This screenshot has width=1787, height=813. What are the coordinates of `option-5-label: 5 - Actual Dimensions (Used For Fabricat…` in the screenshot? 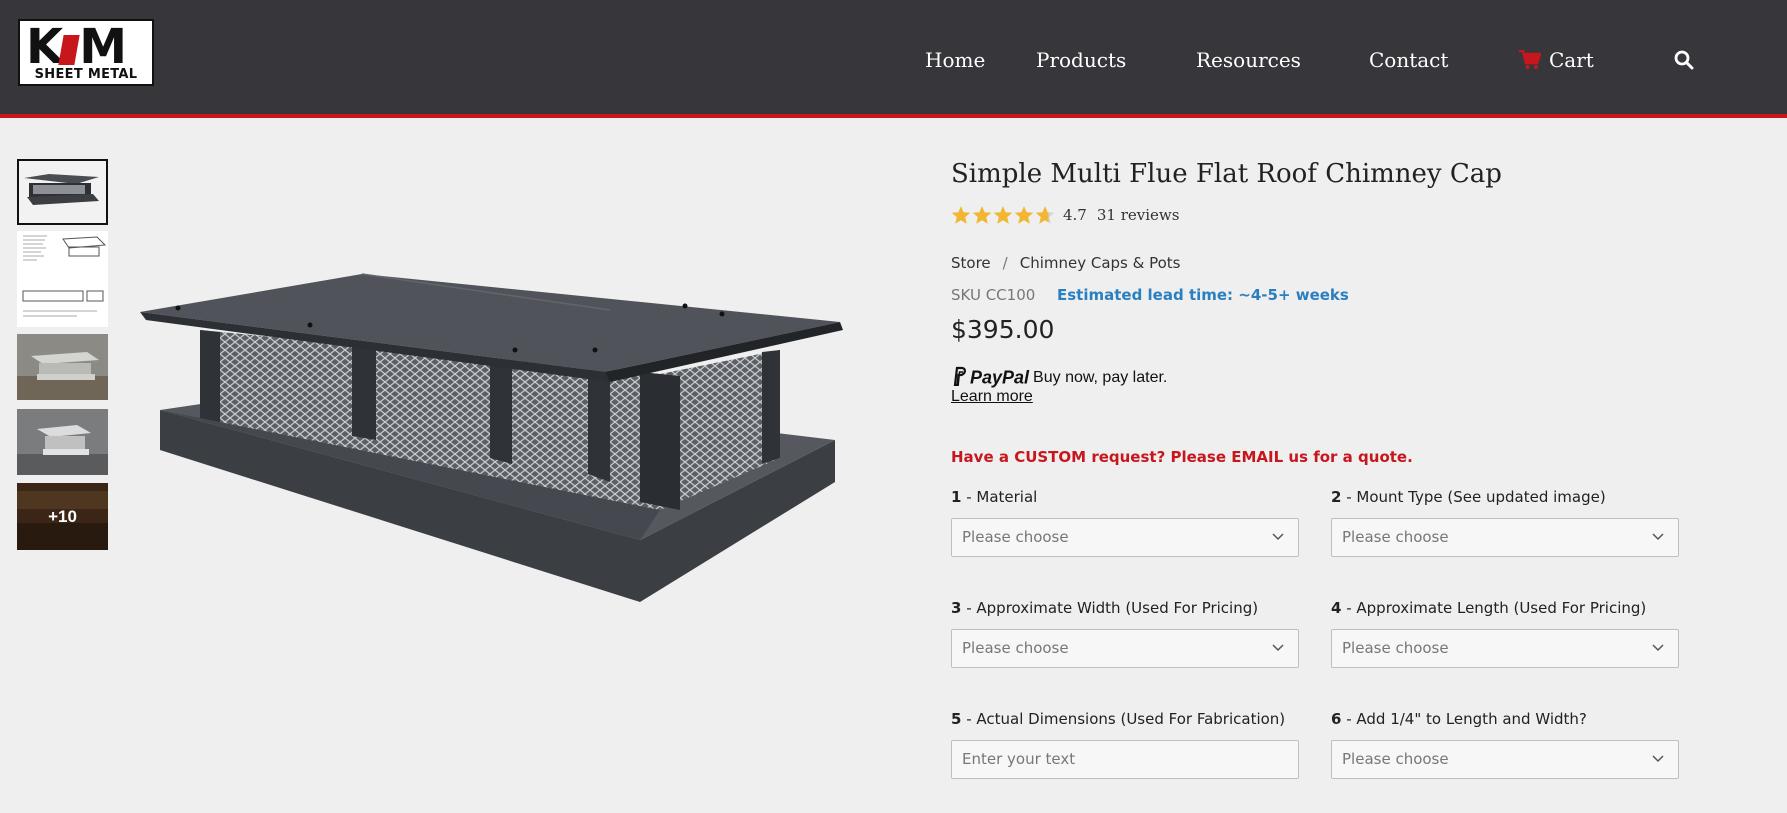 It's located at (1118, 719).